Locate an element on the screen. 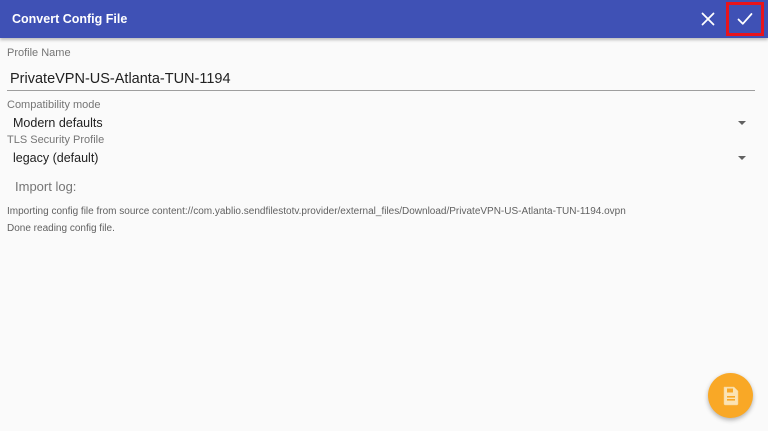 The image size is (768, 431). confirm-button is located at coordinates (745, 19).